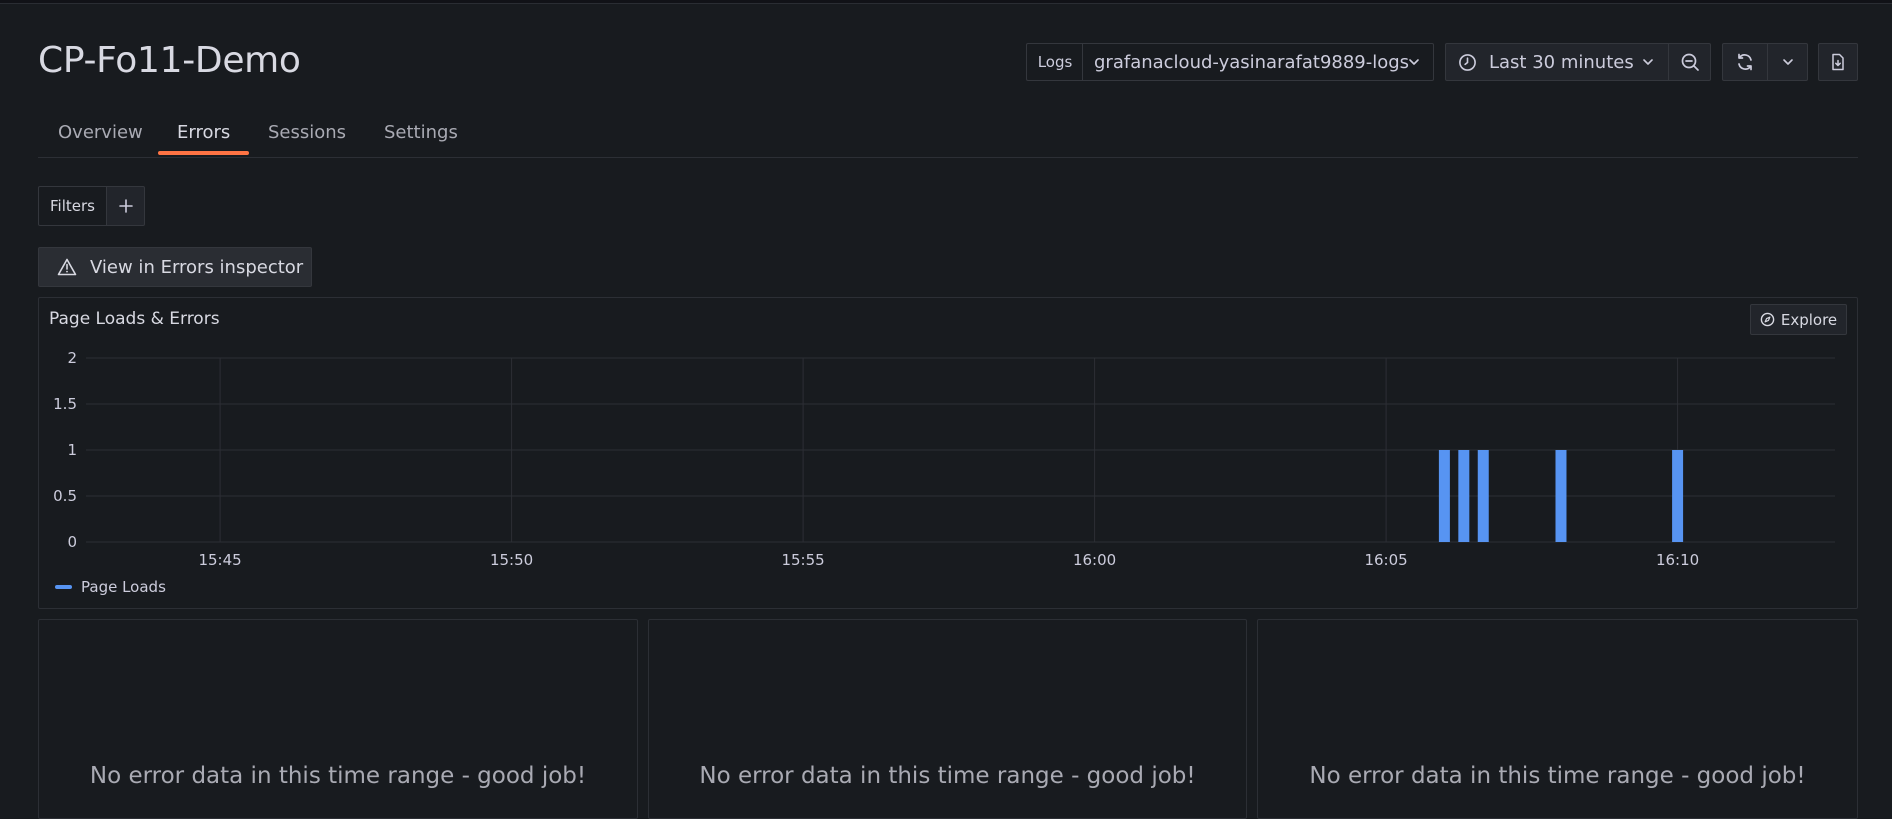  I want to click on x-tick-label: 15:50, so click(511, 560).